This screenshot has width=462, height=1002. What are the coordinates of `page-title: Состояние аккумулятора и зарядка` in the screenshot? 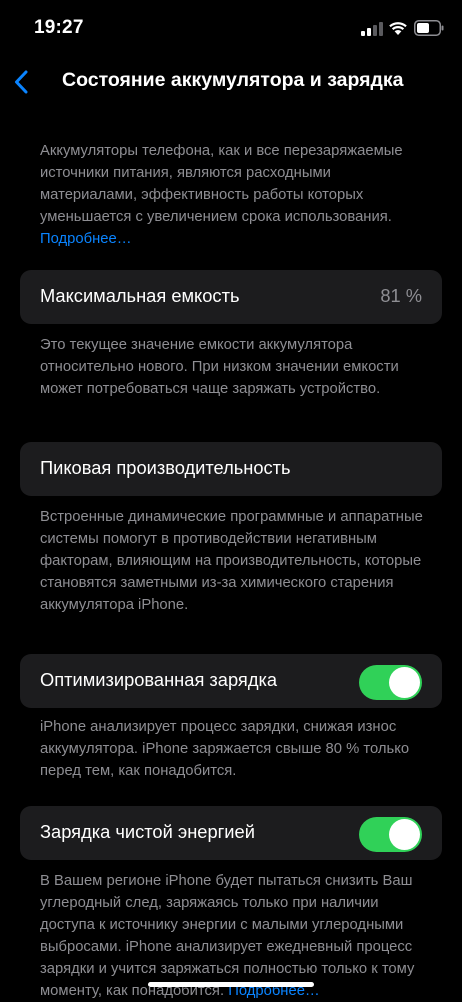 It's located at (233, 80).